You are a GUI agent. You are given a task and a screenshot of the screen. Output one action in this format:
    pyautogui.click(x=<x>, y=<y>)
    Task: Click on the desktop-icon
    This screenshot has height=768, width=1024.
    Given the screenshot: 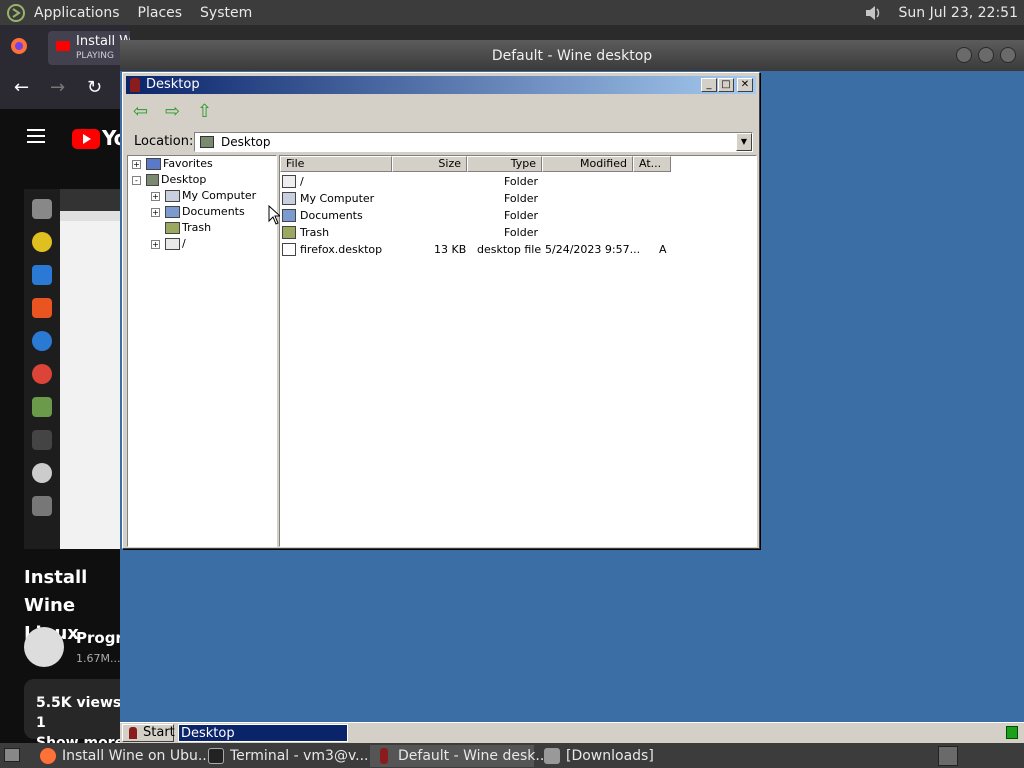 What is the action you would take?
    pyautogui.click(x=207, y=142)
    